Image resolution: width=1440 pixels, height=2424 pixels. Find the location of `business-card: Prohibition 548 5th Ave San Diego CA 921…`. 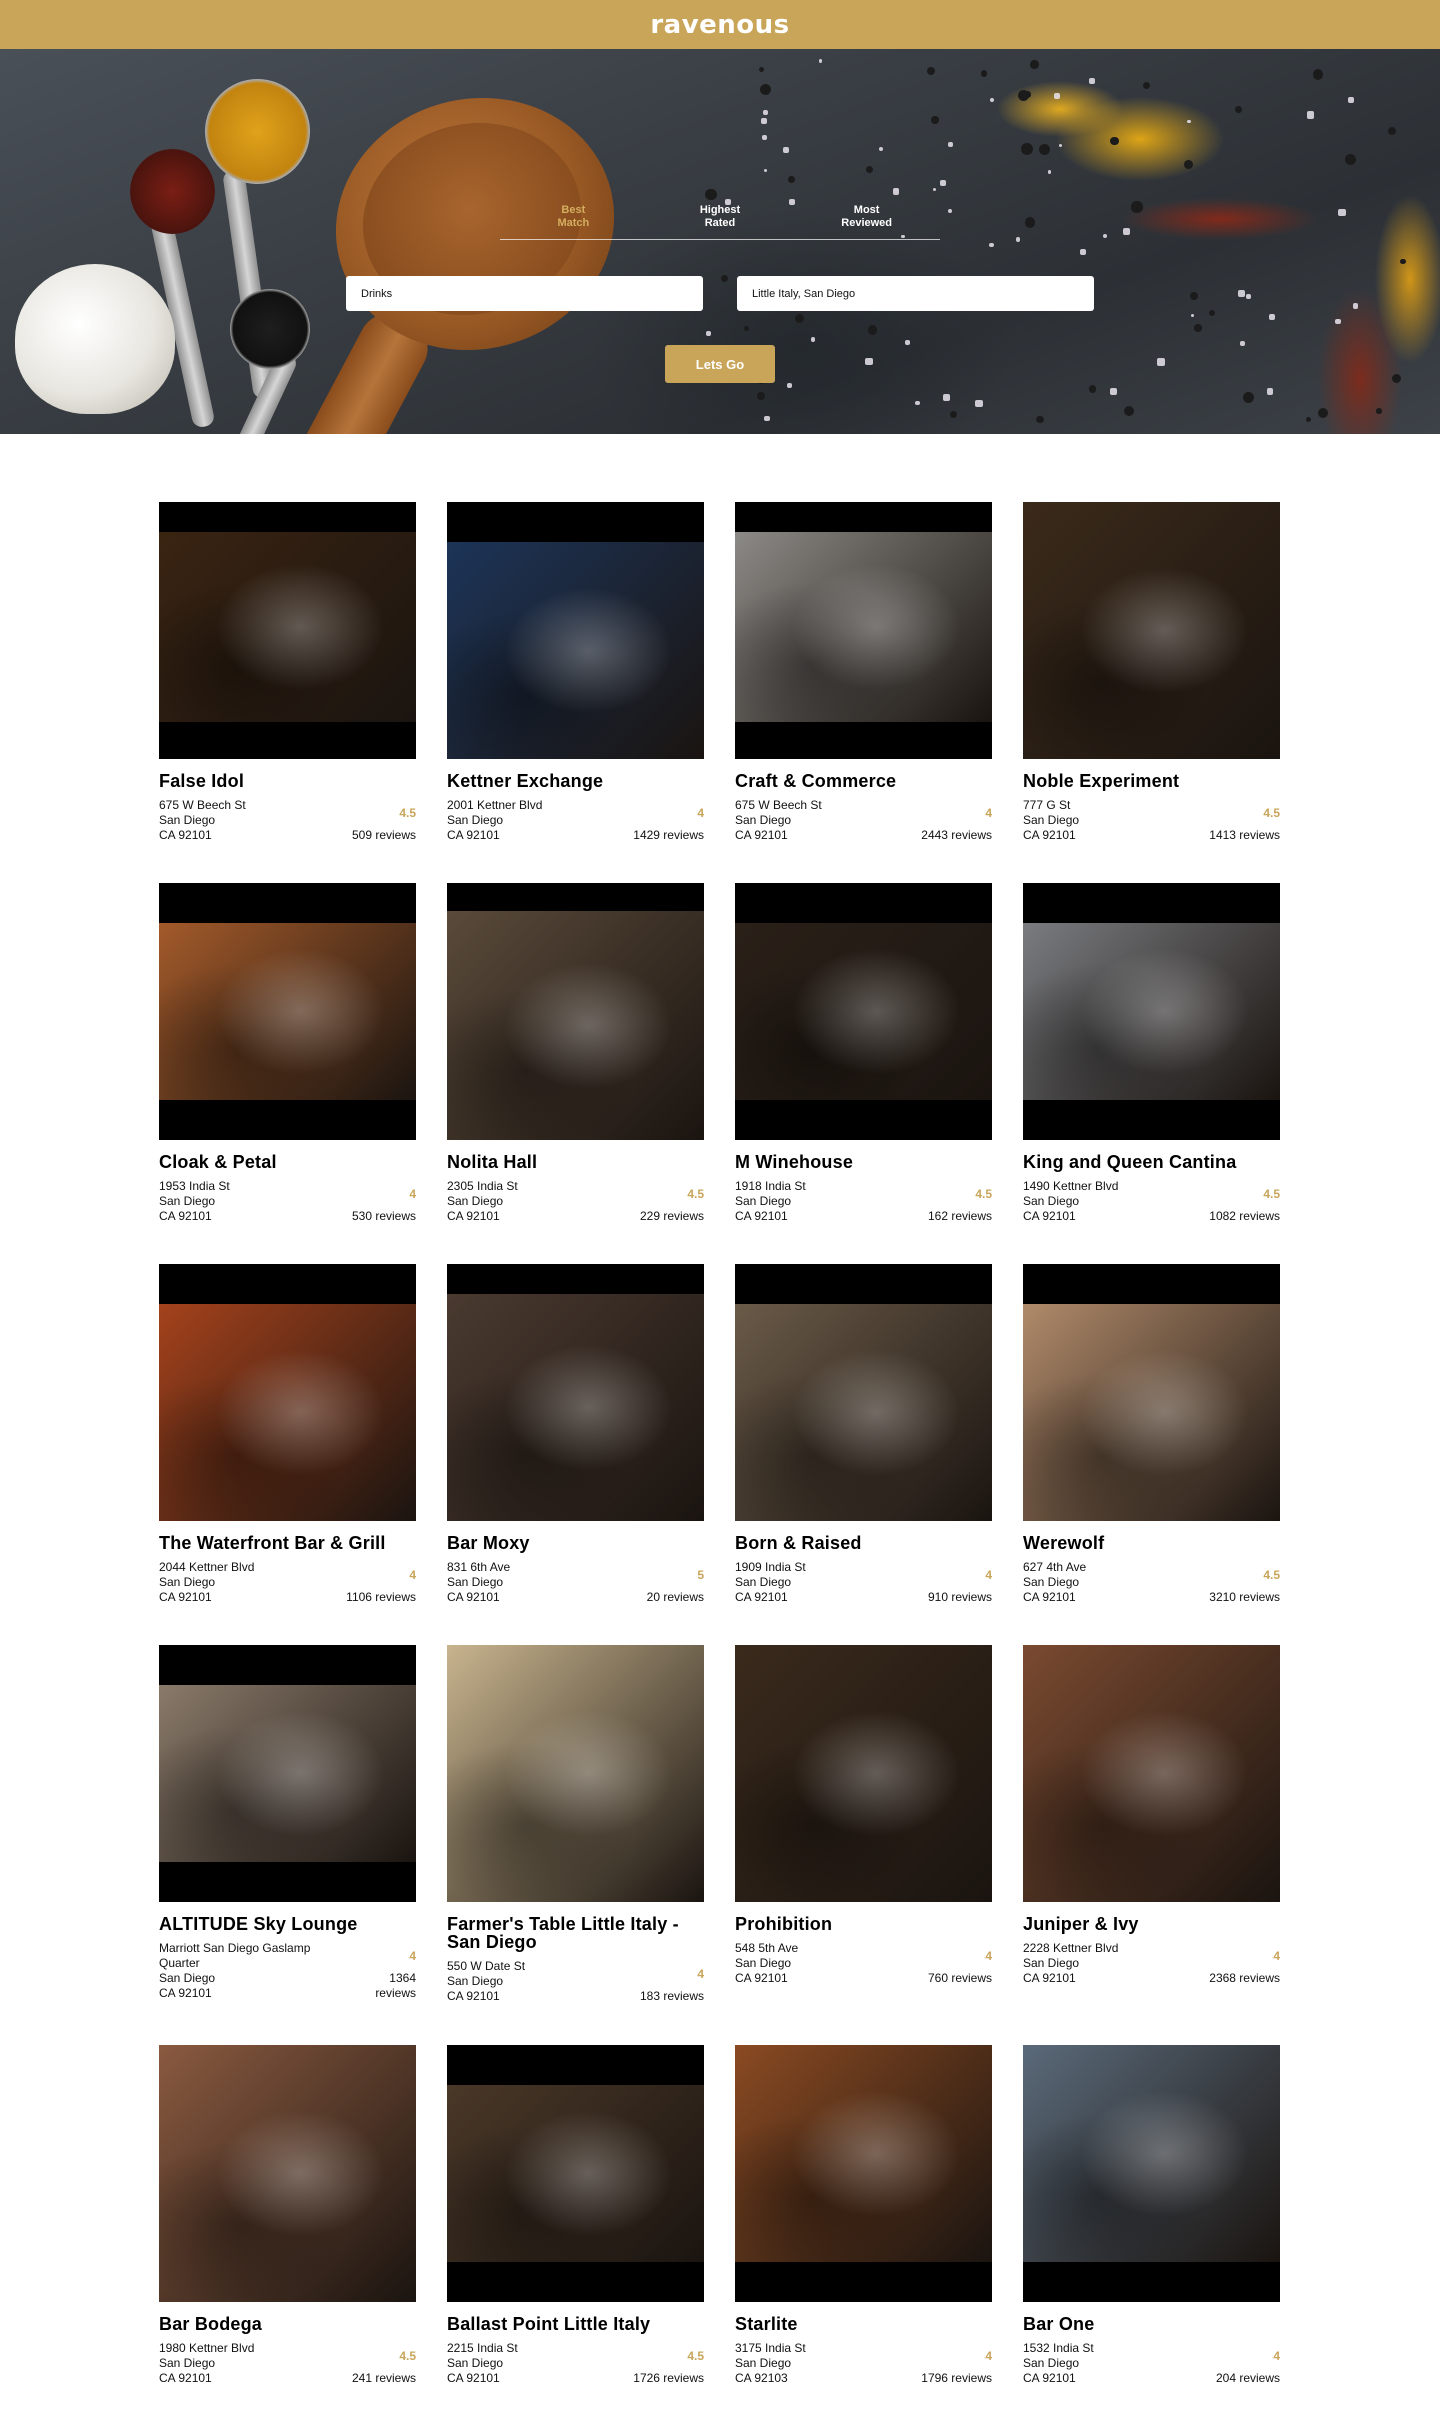

business-card: Prohibition 548 5th Ave San Diego CA 921… is located at coordinates (863, 1845).